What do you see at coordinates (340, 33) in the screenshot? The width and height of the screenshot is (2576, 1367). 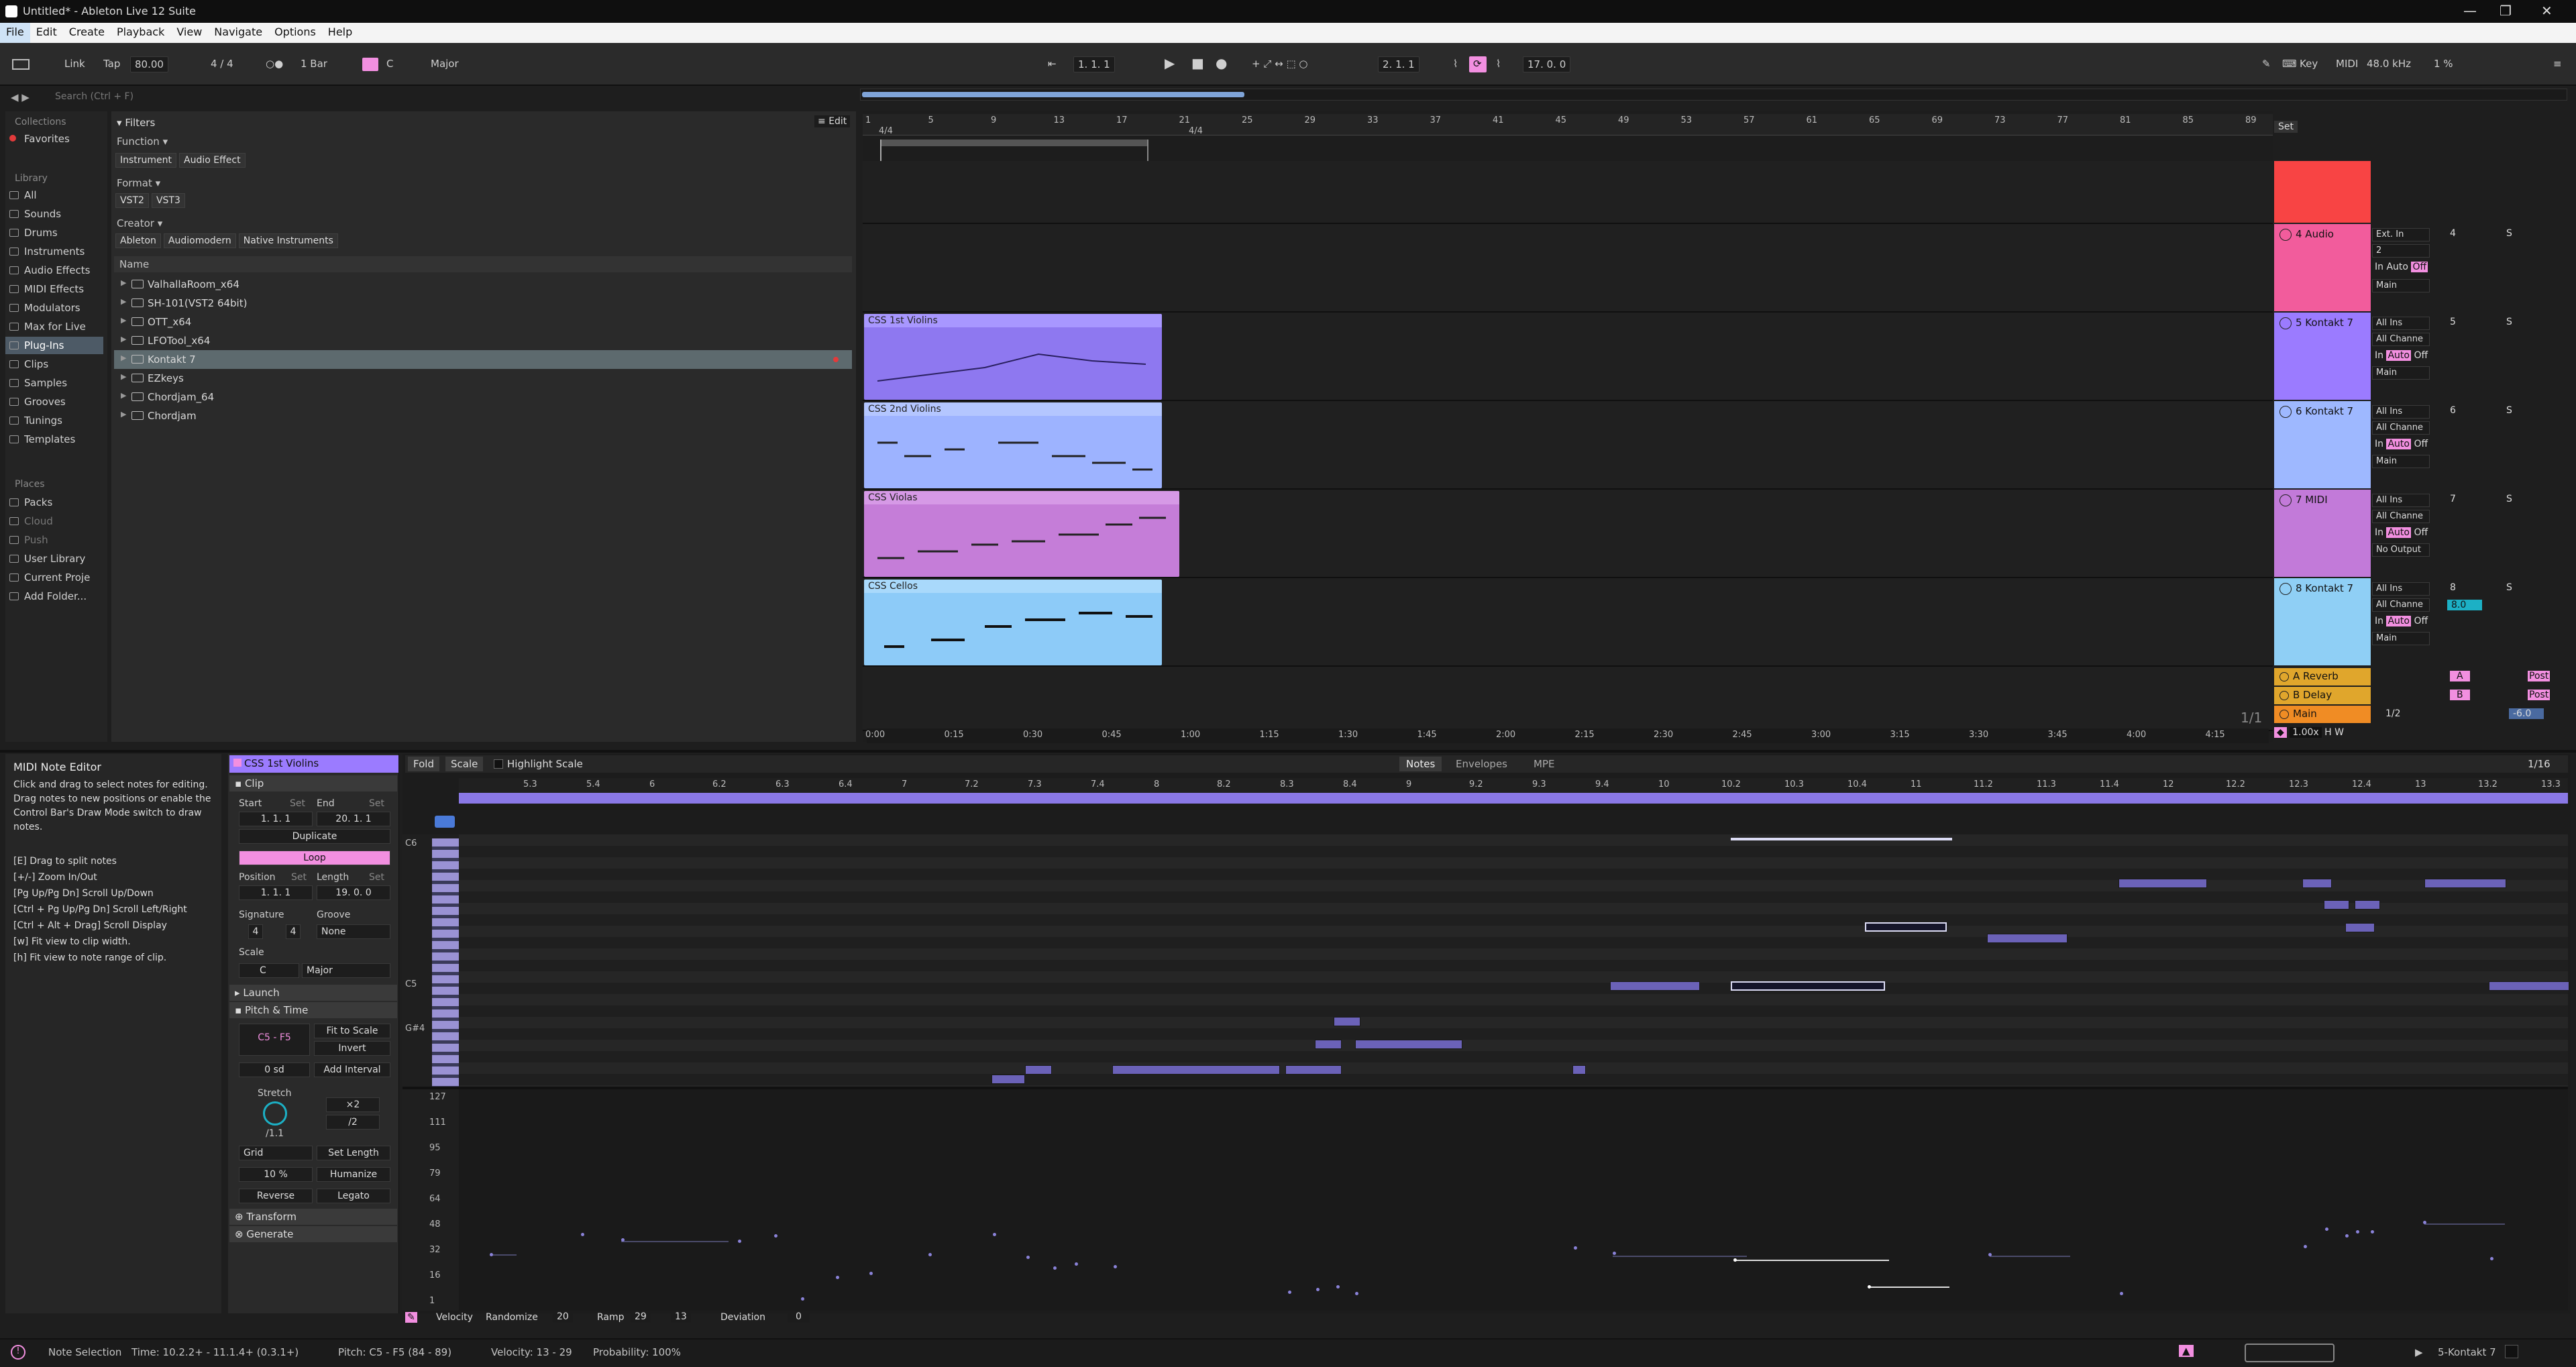 I see `menu-help: Help` at bounding box center [340, 33].